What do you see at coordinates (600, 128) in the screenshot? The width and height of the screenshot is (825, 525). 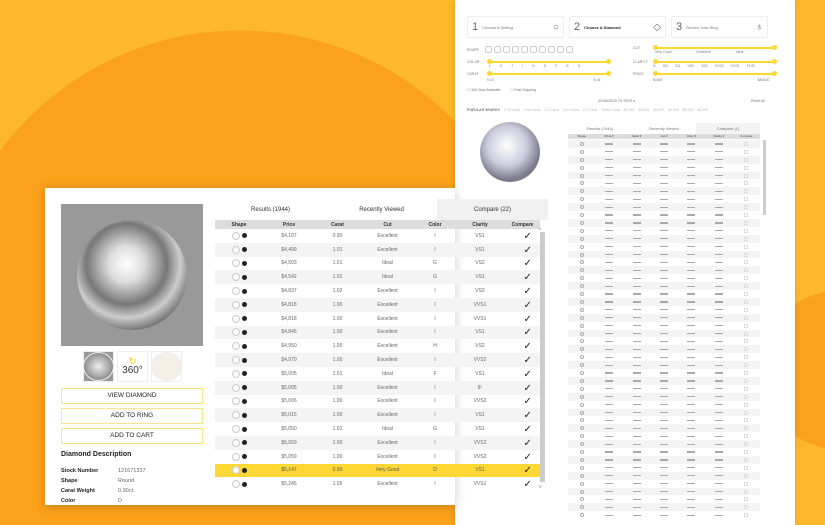 I see `tab-results: Results (1944)` at bounding box center [600, 128].